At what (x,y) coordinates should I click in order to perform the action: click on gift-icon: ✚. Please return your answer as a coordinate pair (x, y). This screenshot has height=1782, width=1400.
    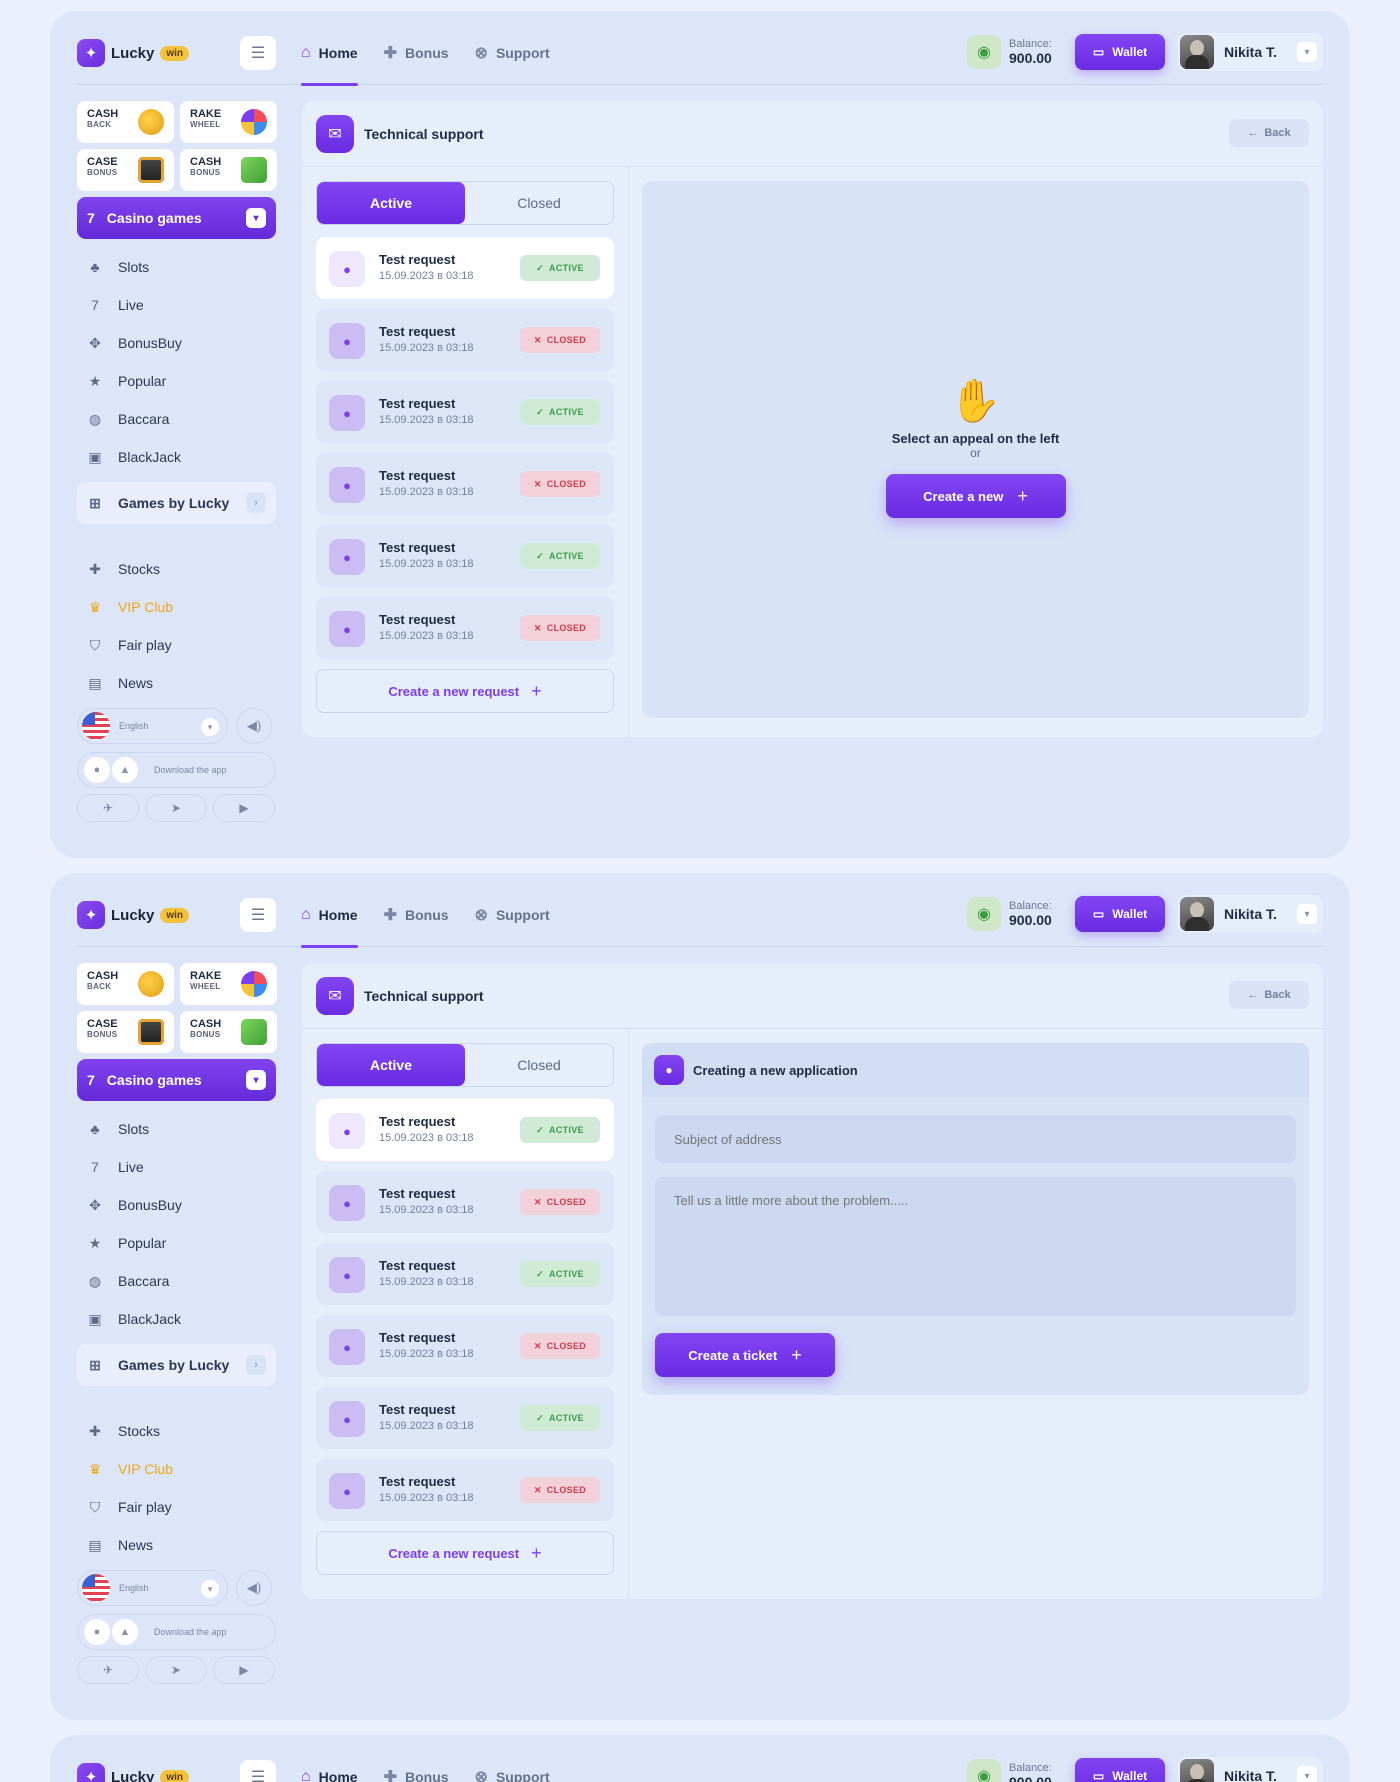
    Looking at the image, I should click on (390, 915).